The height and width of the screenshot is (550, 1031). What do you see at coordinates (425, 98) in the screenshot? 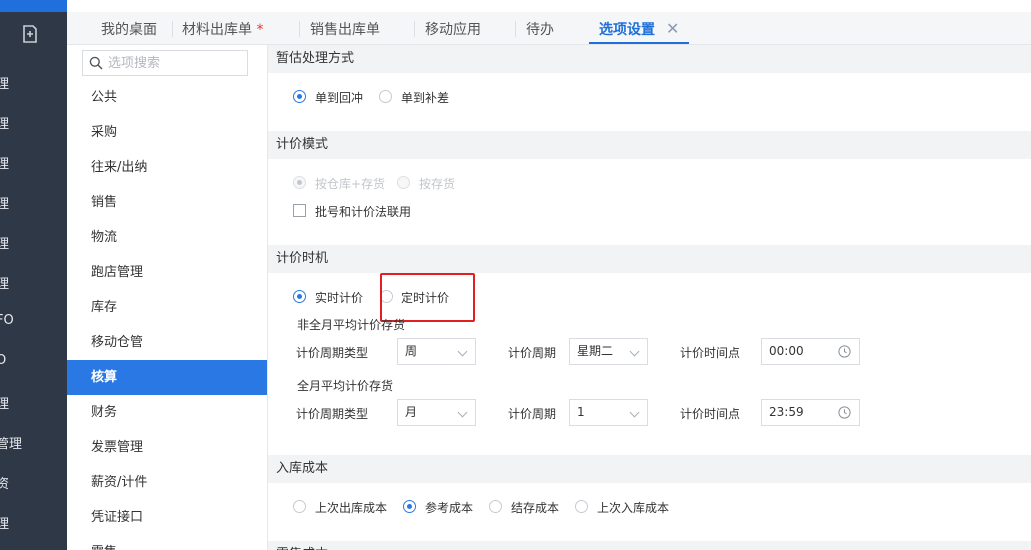
I see `radio-label: 单到补差` at bounding box center [425, 98].